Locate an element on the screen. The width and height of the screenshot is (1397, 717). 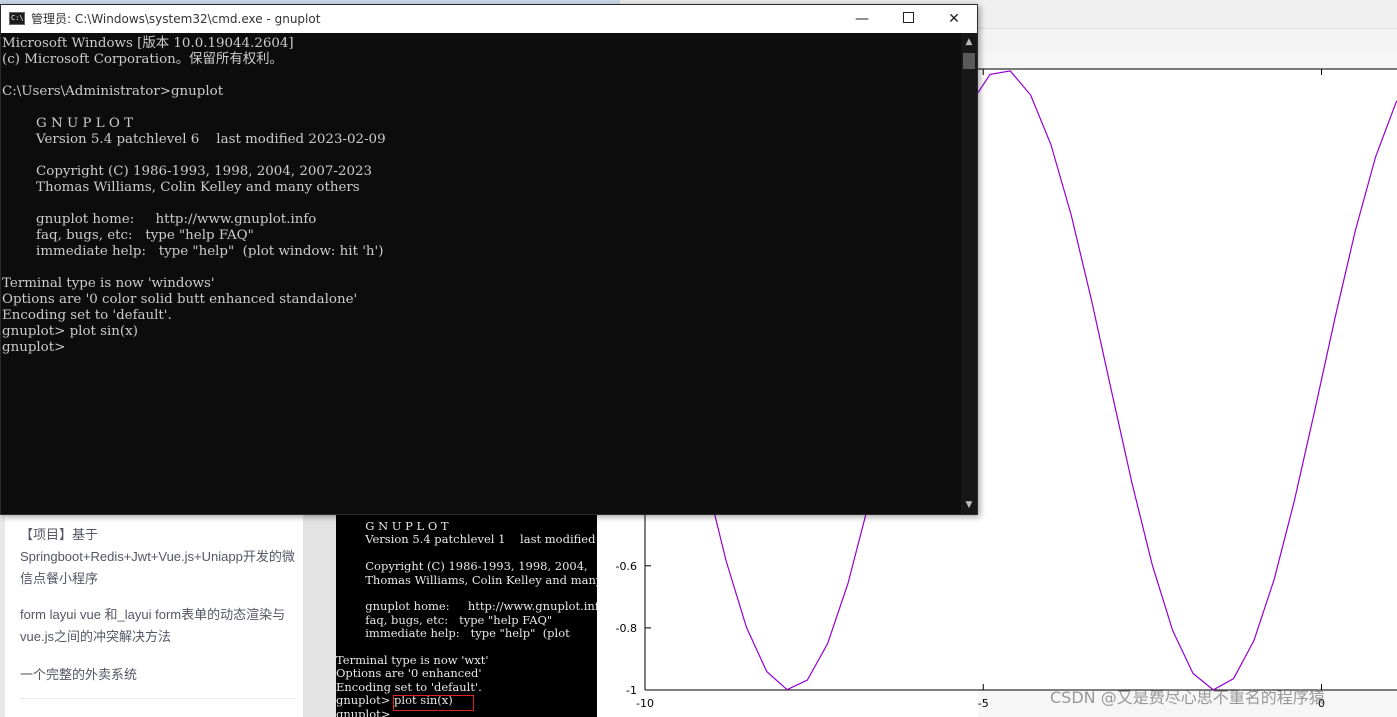
close-button: ✕ is located at coordinates (954, 19).